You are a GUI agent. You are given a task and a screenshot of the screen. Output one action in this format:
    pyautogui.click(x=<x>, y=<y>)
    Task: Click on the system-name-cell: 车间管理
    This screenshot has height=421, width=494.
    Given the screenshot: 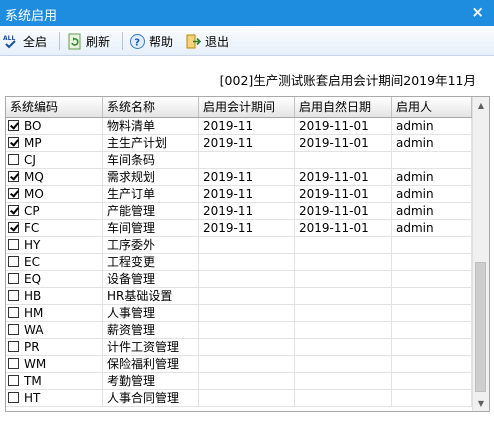 What is the action you would take?
    pyautogui.click(x=151, y=228)
    